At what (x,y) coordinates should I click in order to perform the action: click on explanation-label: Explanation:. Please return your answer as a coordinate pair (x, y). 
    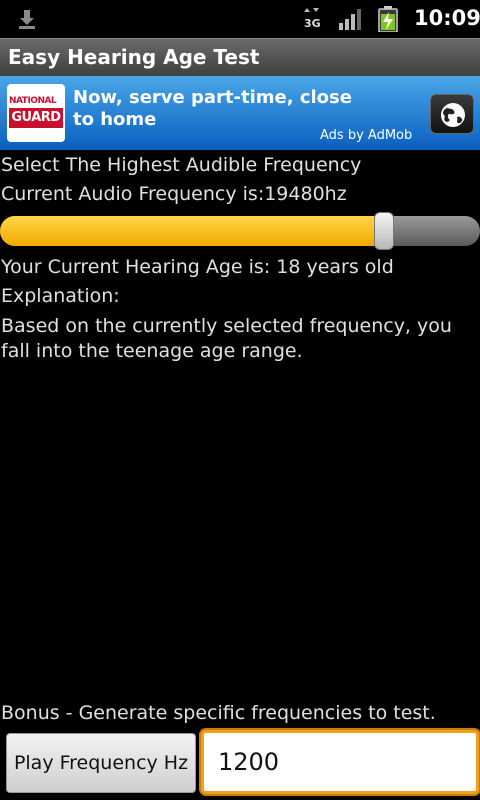
    Looking at the image, I should click on (60, 296).